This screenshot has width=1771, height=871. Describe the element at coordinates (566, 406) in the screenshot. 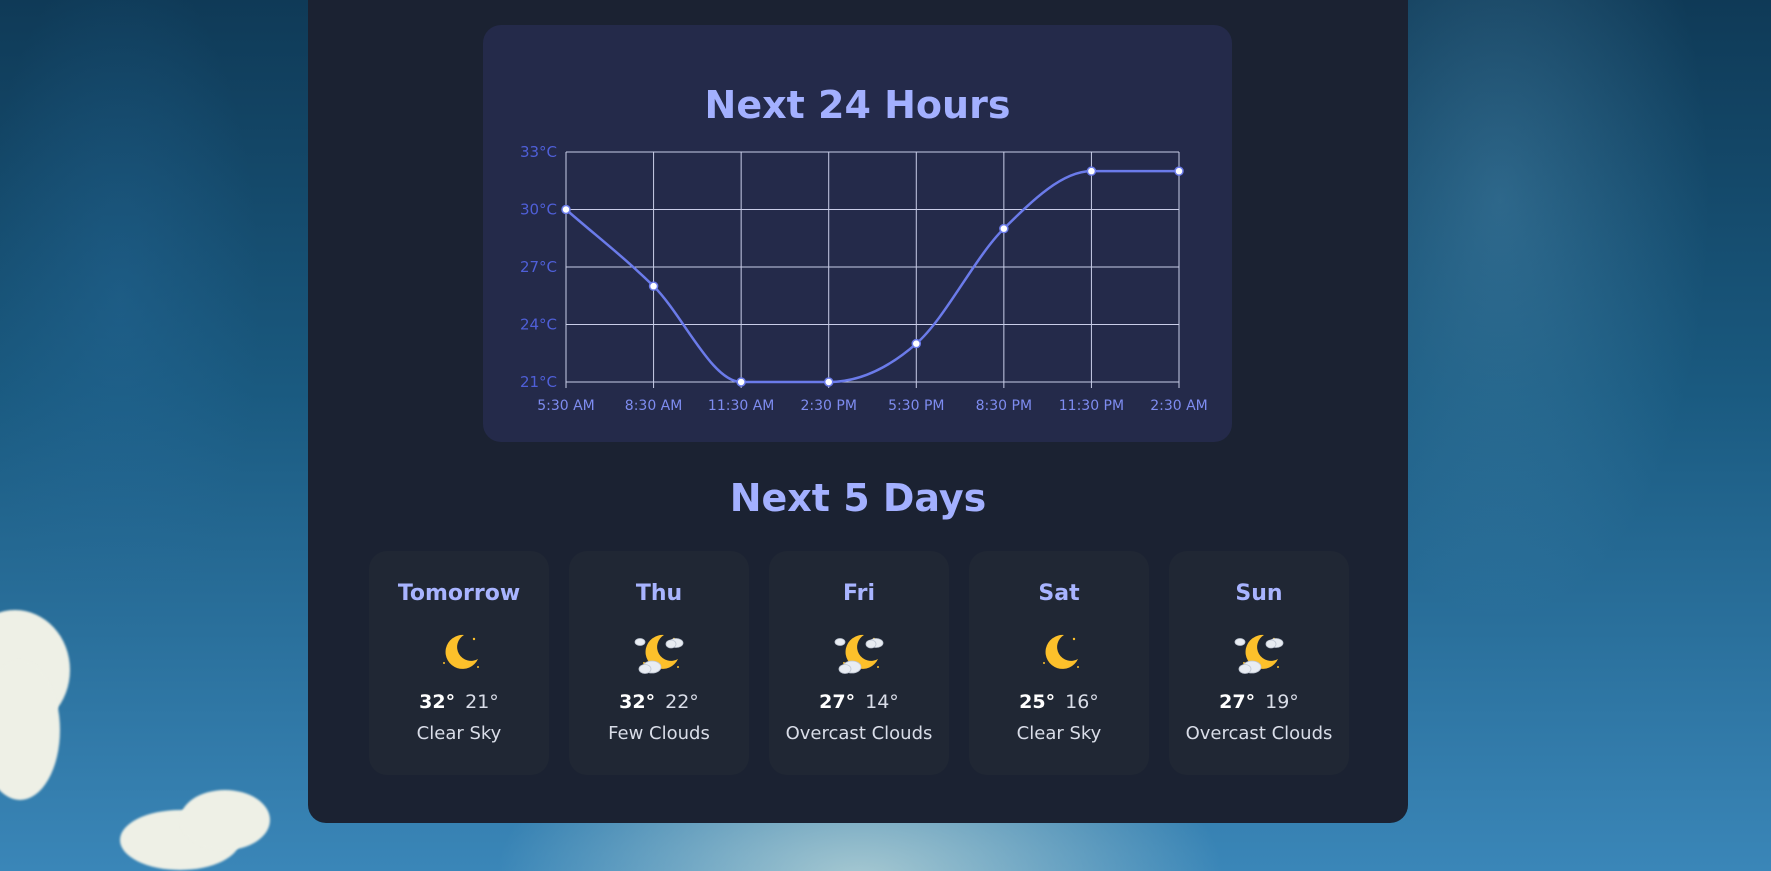

I see `x-tick-label: 5:30 AM` at that location.